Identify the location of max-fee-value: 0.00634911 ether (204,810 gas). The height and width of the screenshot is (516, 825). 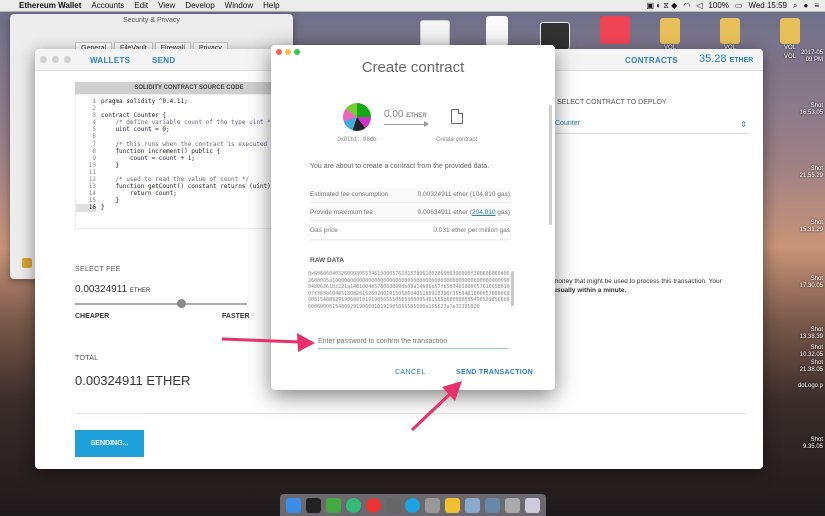
(464, 212).